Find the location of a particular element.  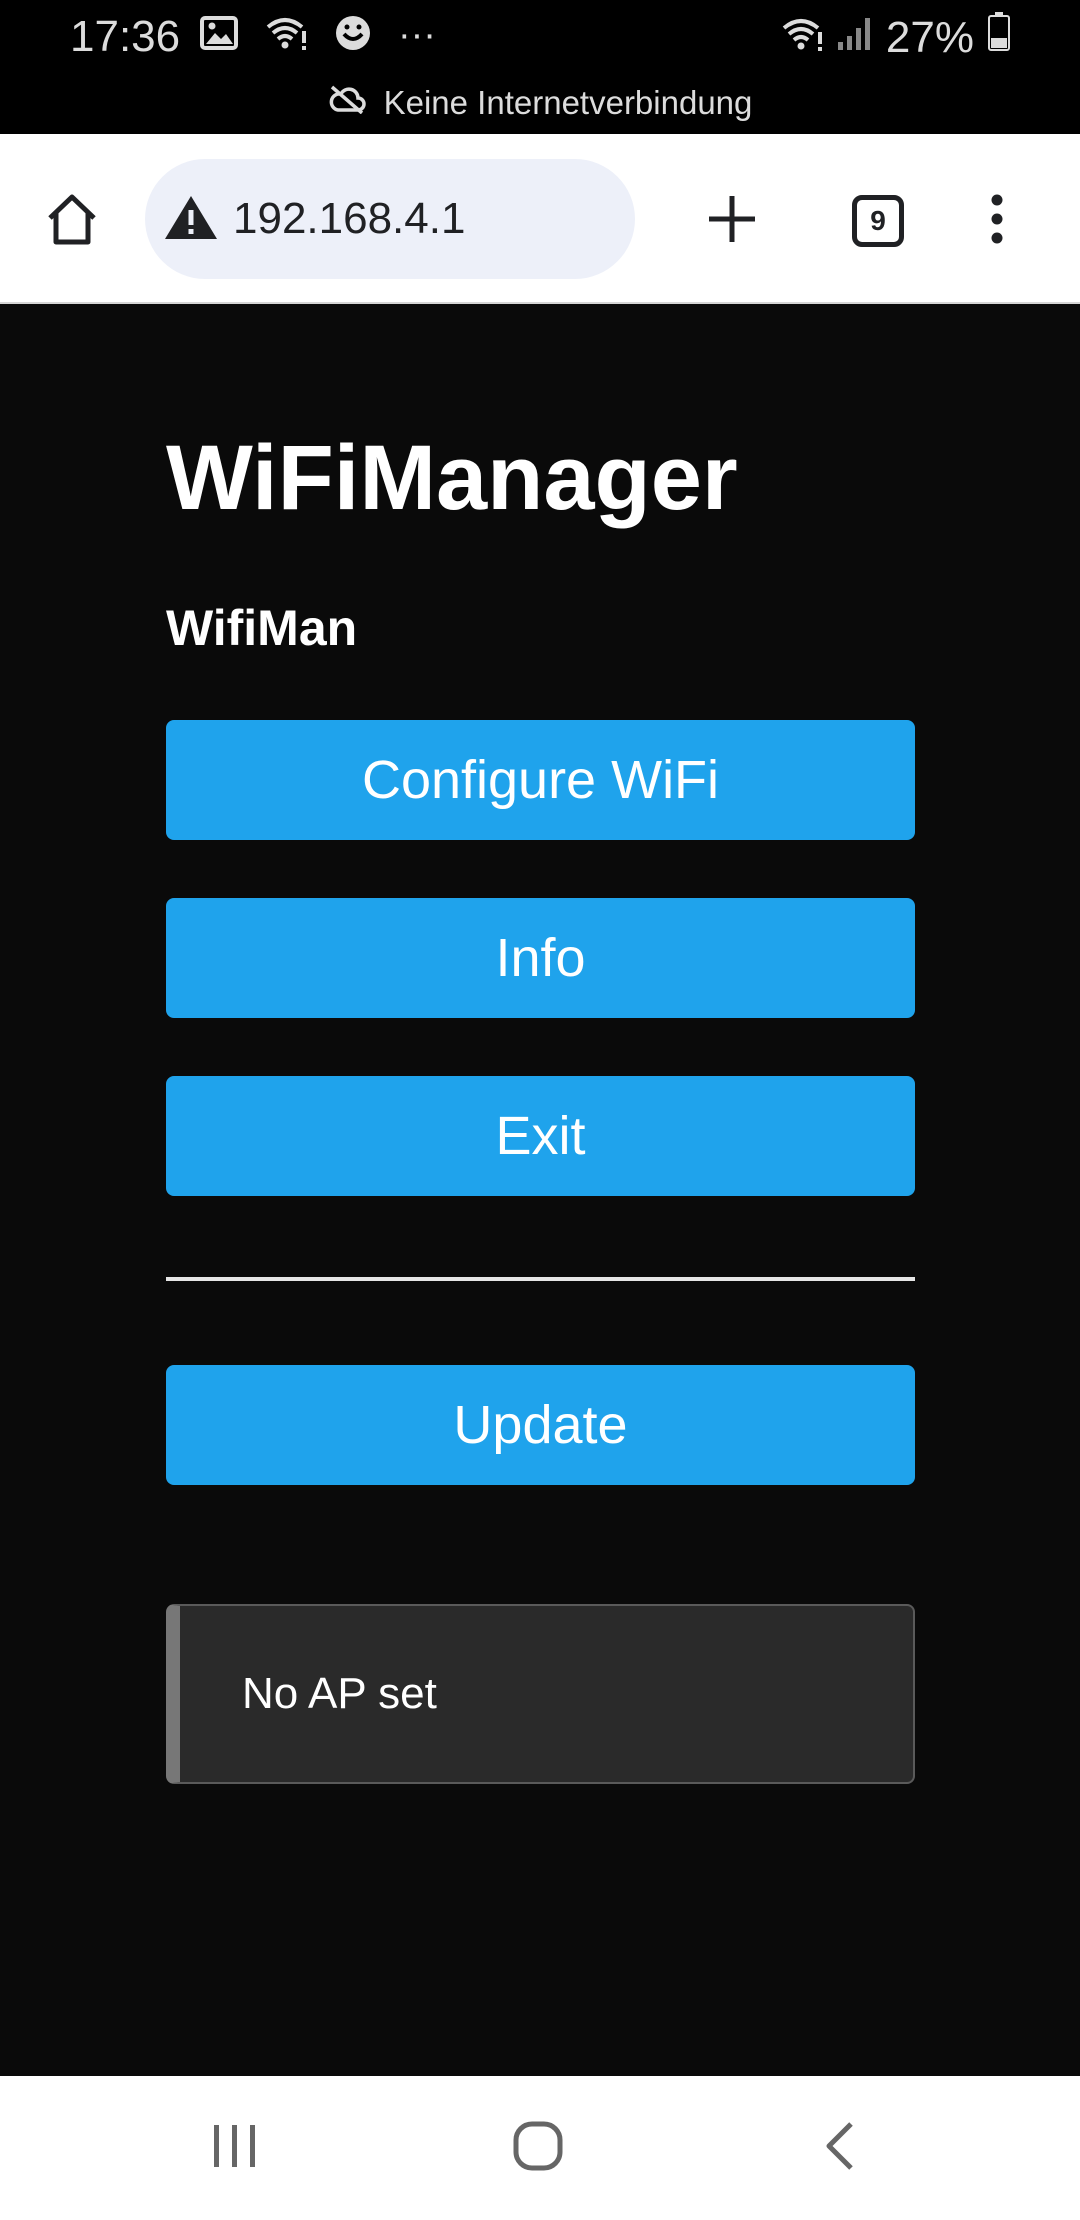

tab-count: 9 is located at coordinates (878, 221).